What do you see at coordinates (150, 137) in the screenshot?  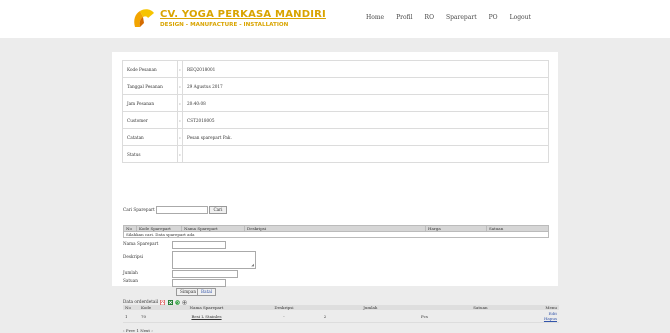 I see `info-label: Catatan` at bounding box center [150, 137].